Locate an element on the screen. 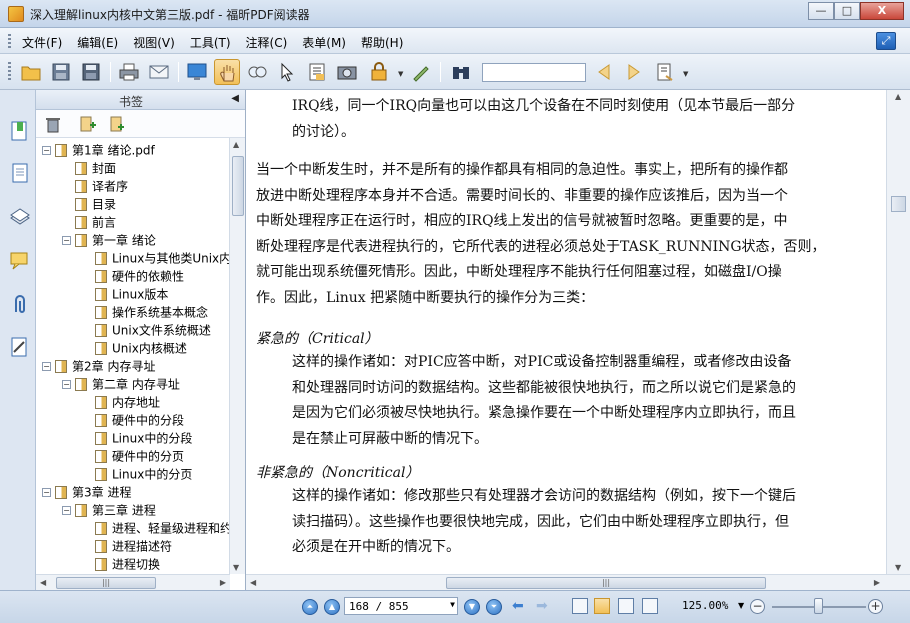  snapshot-button is located at coordinates (347, 72).